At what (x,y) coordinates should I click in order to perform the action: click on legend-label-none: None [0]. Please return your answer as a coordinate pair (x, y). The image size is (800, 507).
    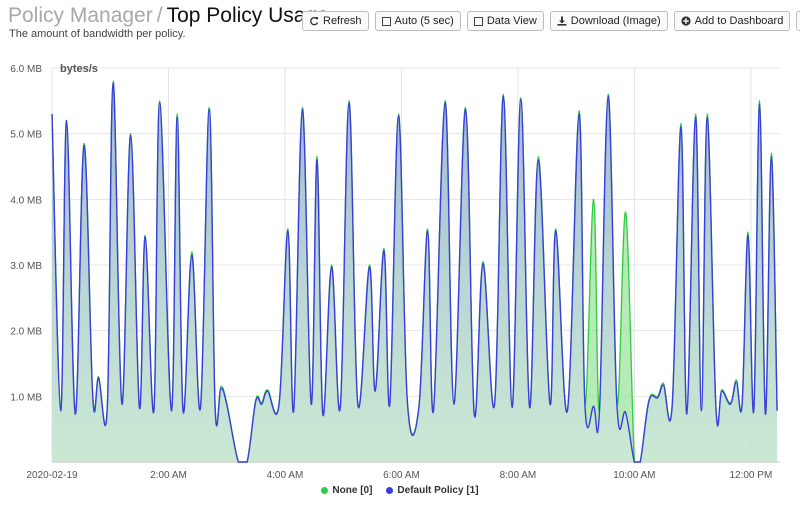
    Looking at the image, I should click on (352, 490).